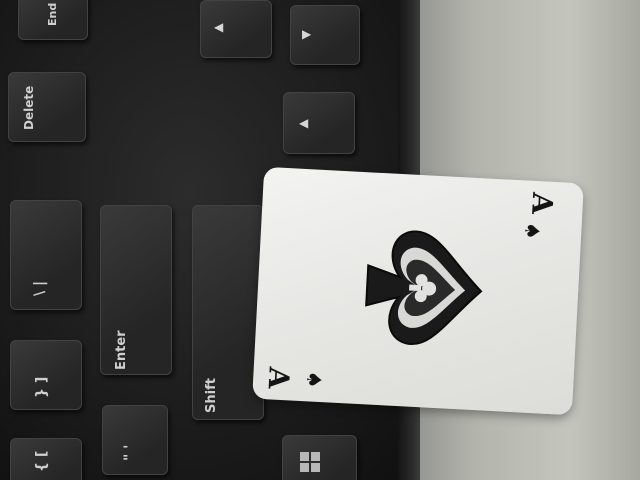 The width and height of the screenshot is (640, 480). Describe the element at coordinates (304, 123) in the screenshot. I see `left-arrow-icon: ◀` at that location.